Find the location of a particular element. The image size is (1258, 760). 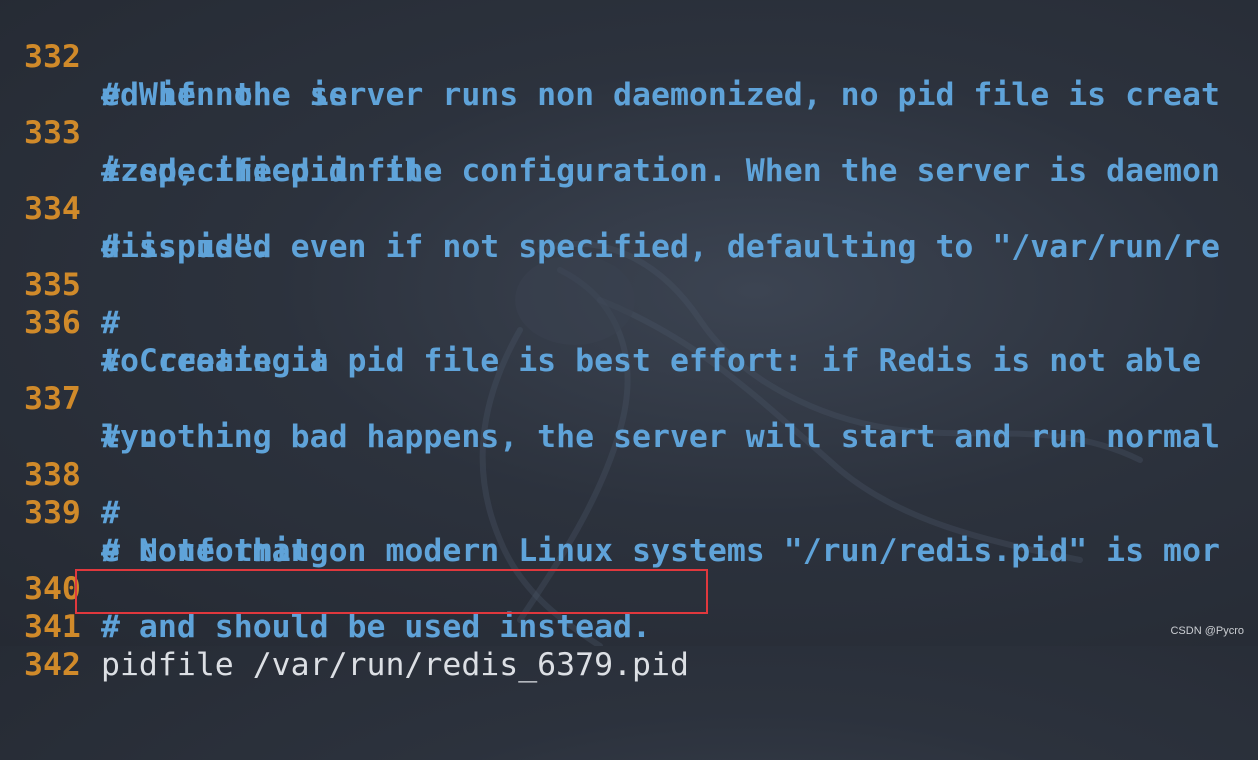

code-line-wrap: dis.pid". is located at coordinates (136, 227).